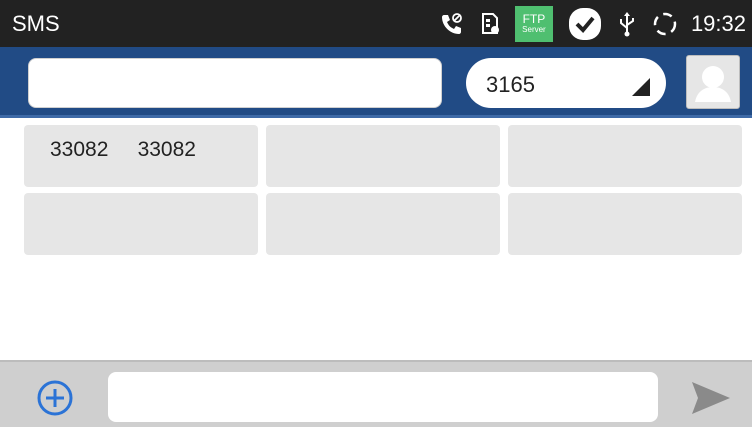 Image resolution: width=752 pixels, height=427 pixels. I want to click on sync-icon, so click(665, 24).